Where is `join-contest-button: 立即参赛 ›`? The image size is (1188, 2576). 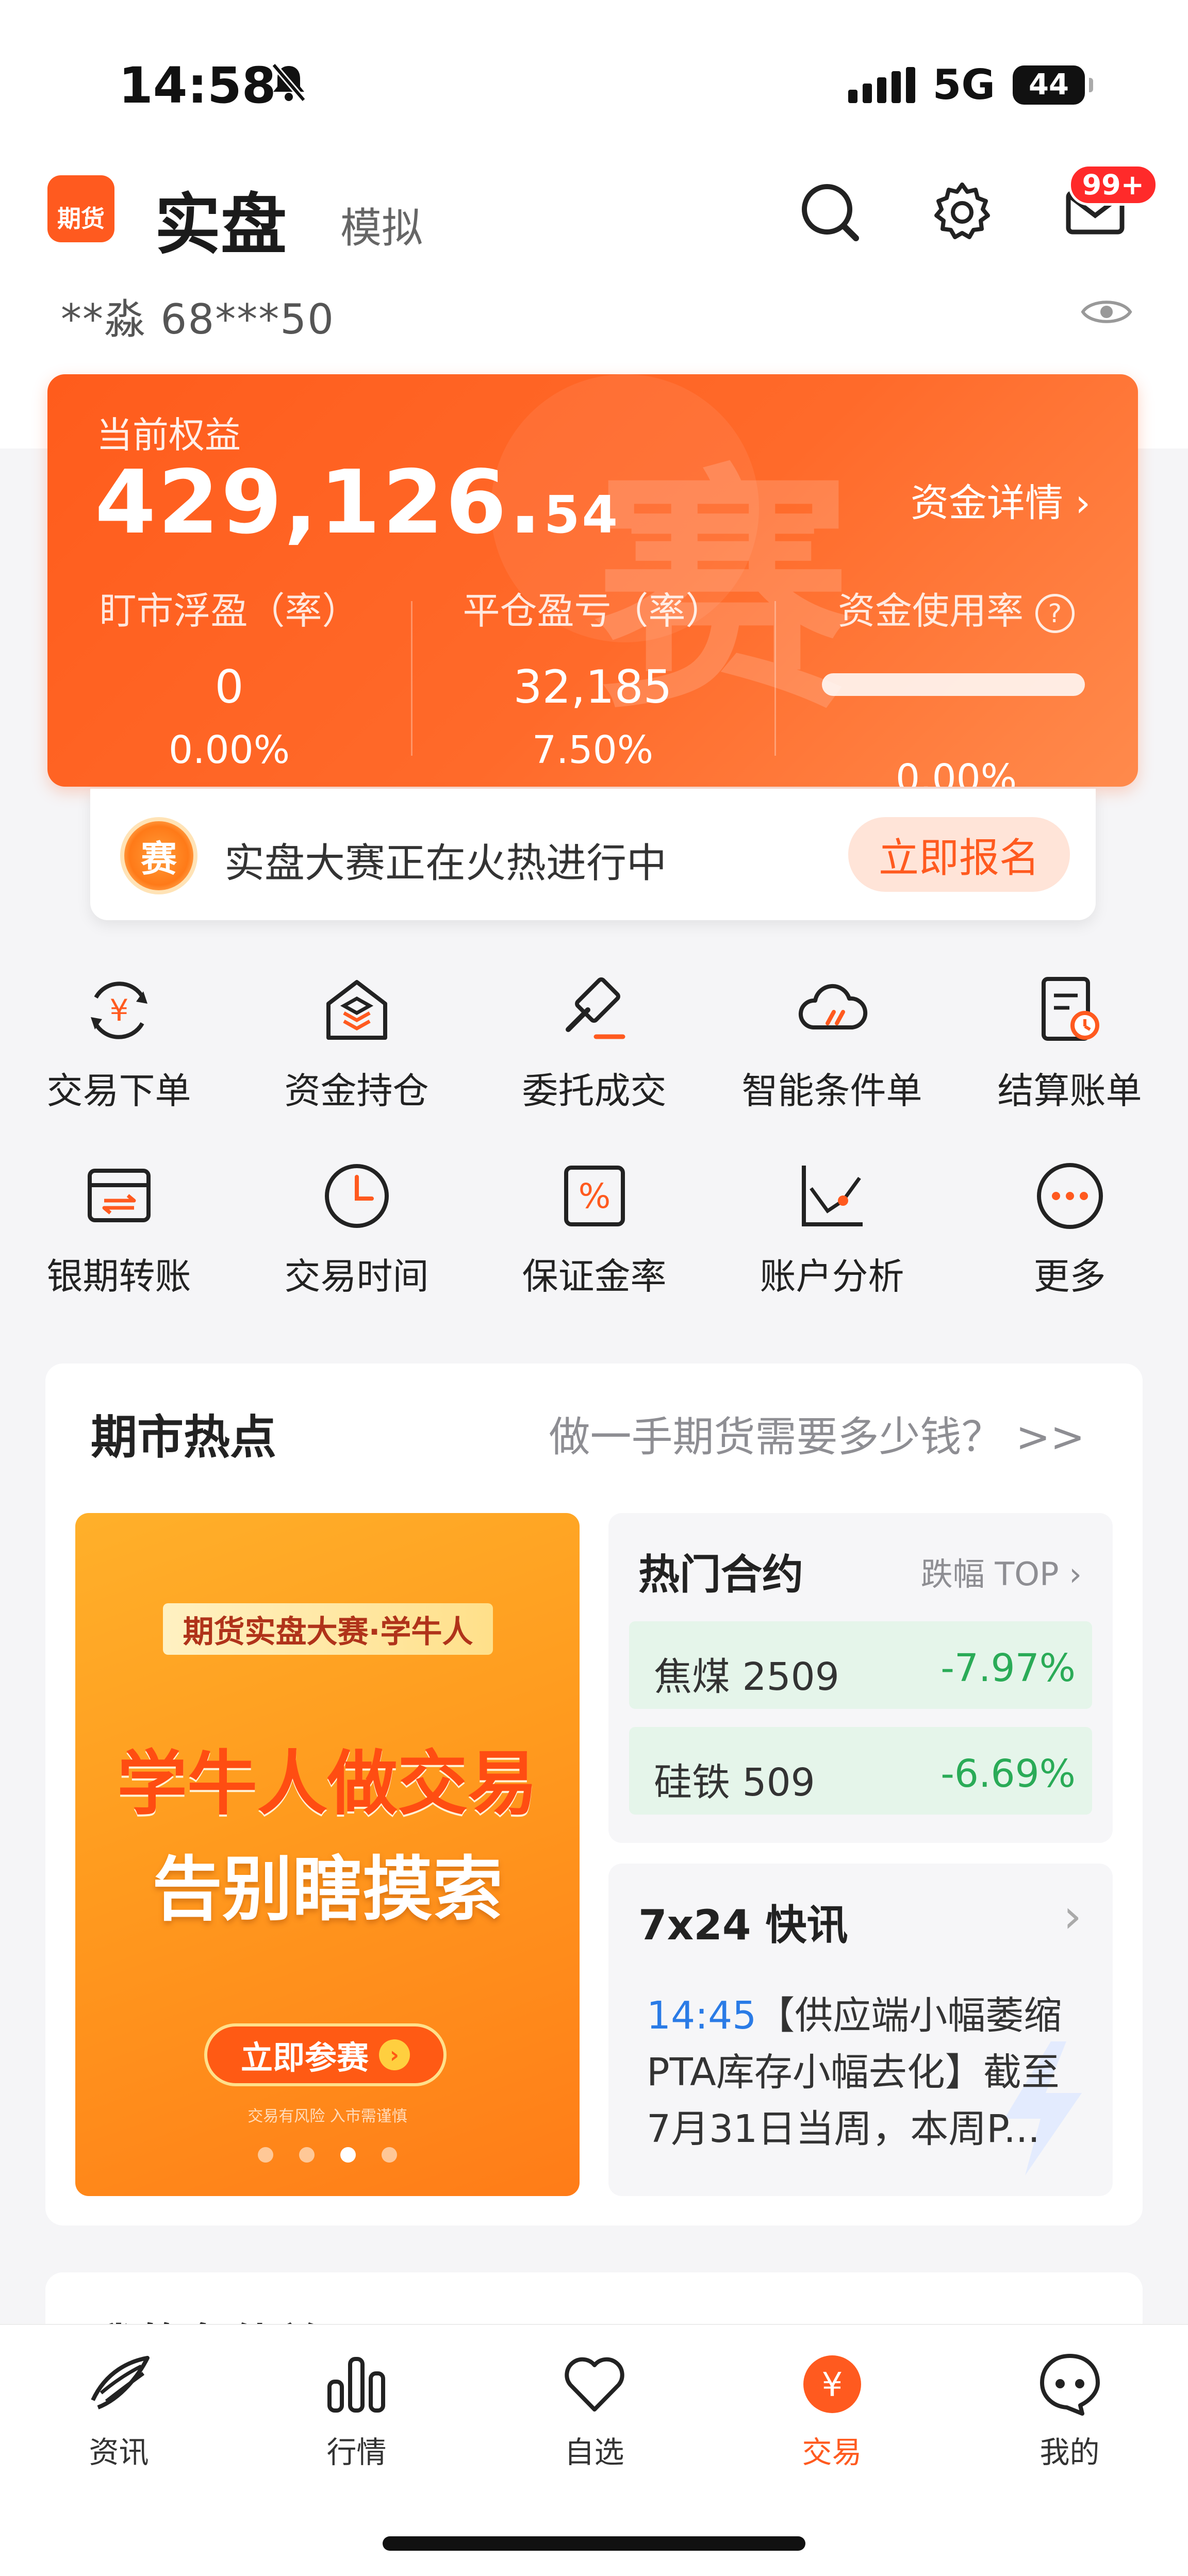 join-contest-button: 立即参赛 › is located at coordinates (325, 2054).